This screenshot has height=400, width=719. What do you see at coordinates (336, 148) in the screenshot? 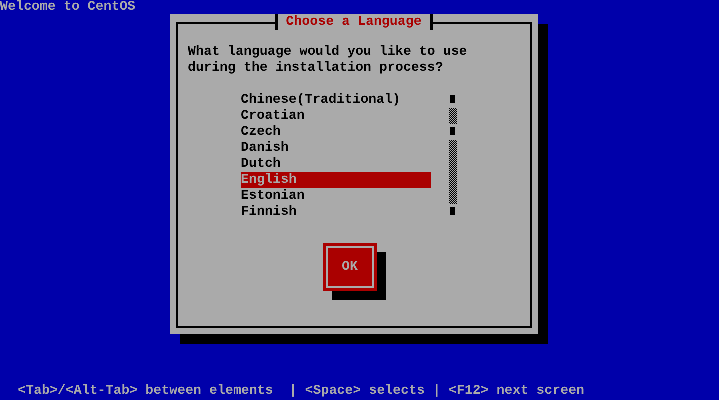
I see `language-item: Danish` at bounding box center [336, 148].